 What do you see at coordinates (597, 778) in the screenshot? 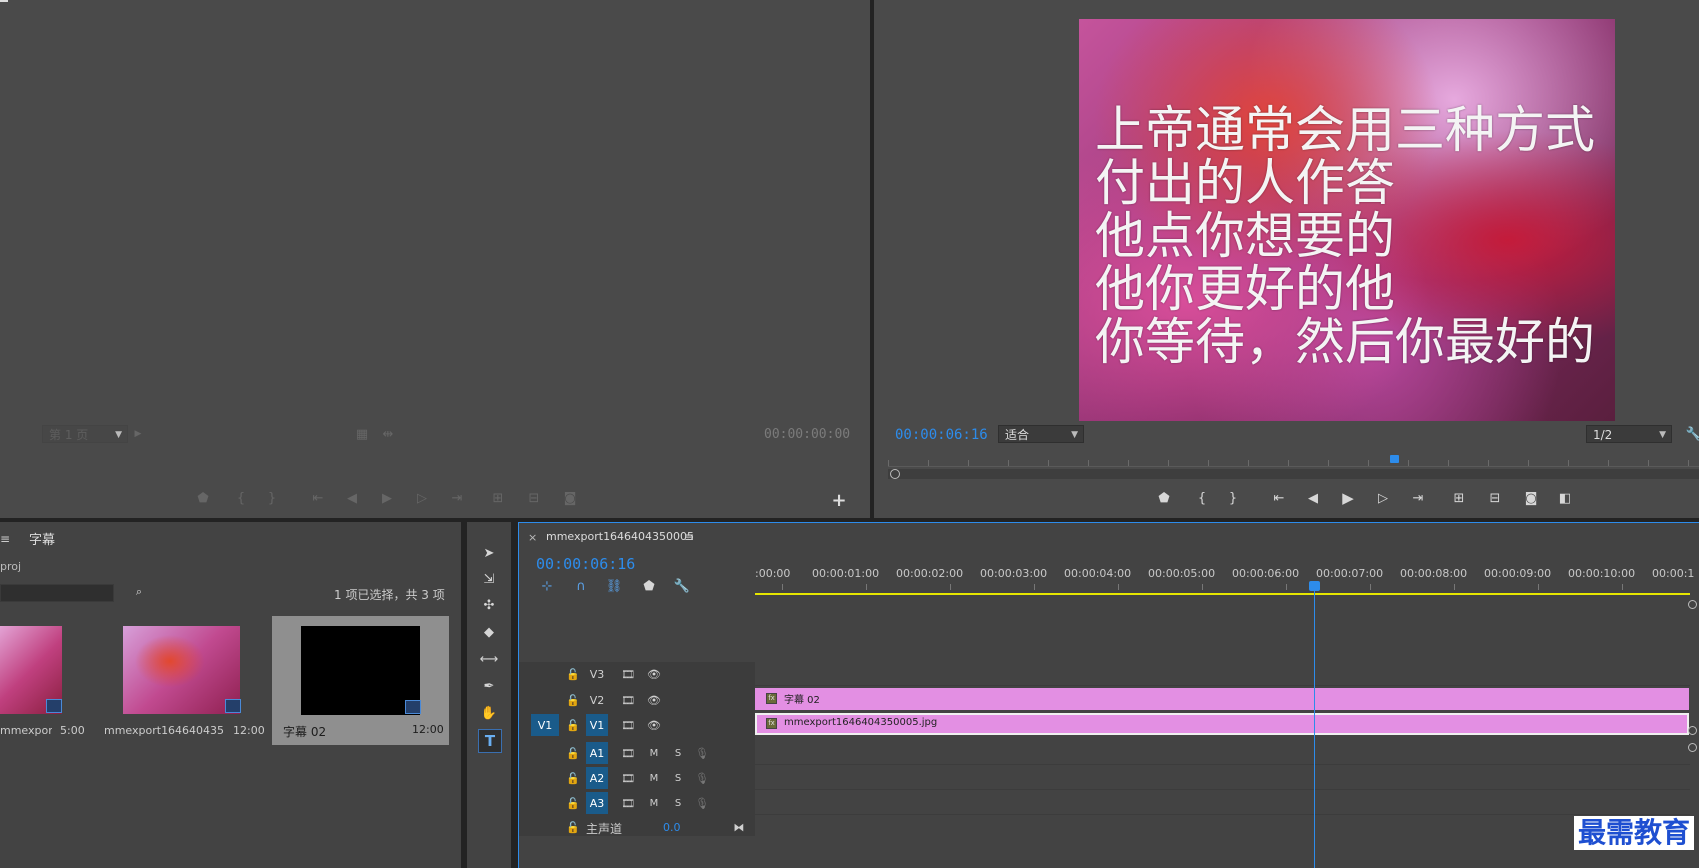
I see `track-target-a2: A2` at bounding box center [597, 778].